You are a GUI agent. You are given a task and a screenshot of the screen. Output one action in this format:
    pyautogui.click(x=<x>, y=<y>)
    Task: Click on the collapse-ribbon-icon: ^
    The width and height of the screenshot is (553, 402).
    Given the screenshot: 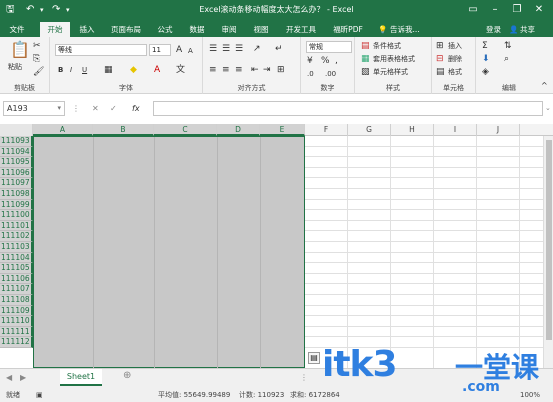 What is the action you would take?
    pyautogui.click(x=544, y=86)
    